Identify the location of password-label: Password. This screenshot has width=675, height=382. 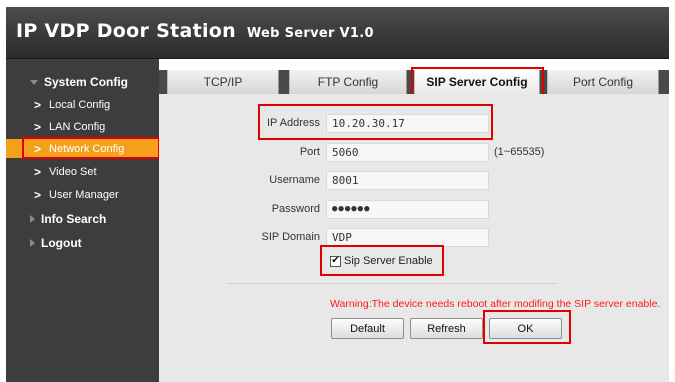
(295, 209).